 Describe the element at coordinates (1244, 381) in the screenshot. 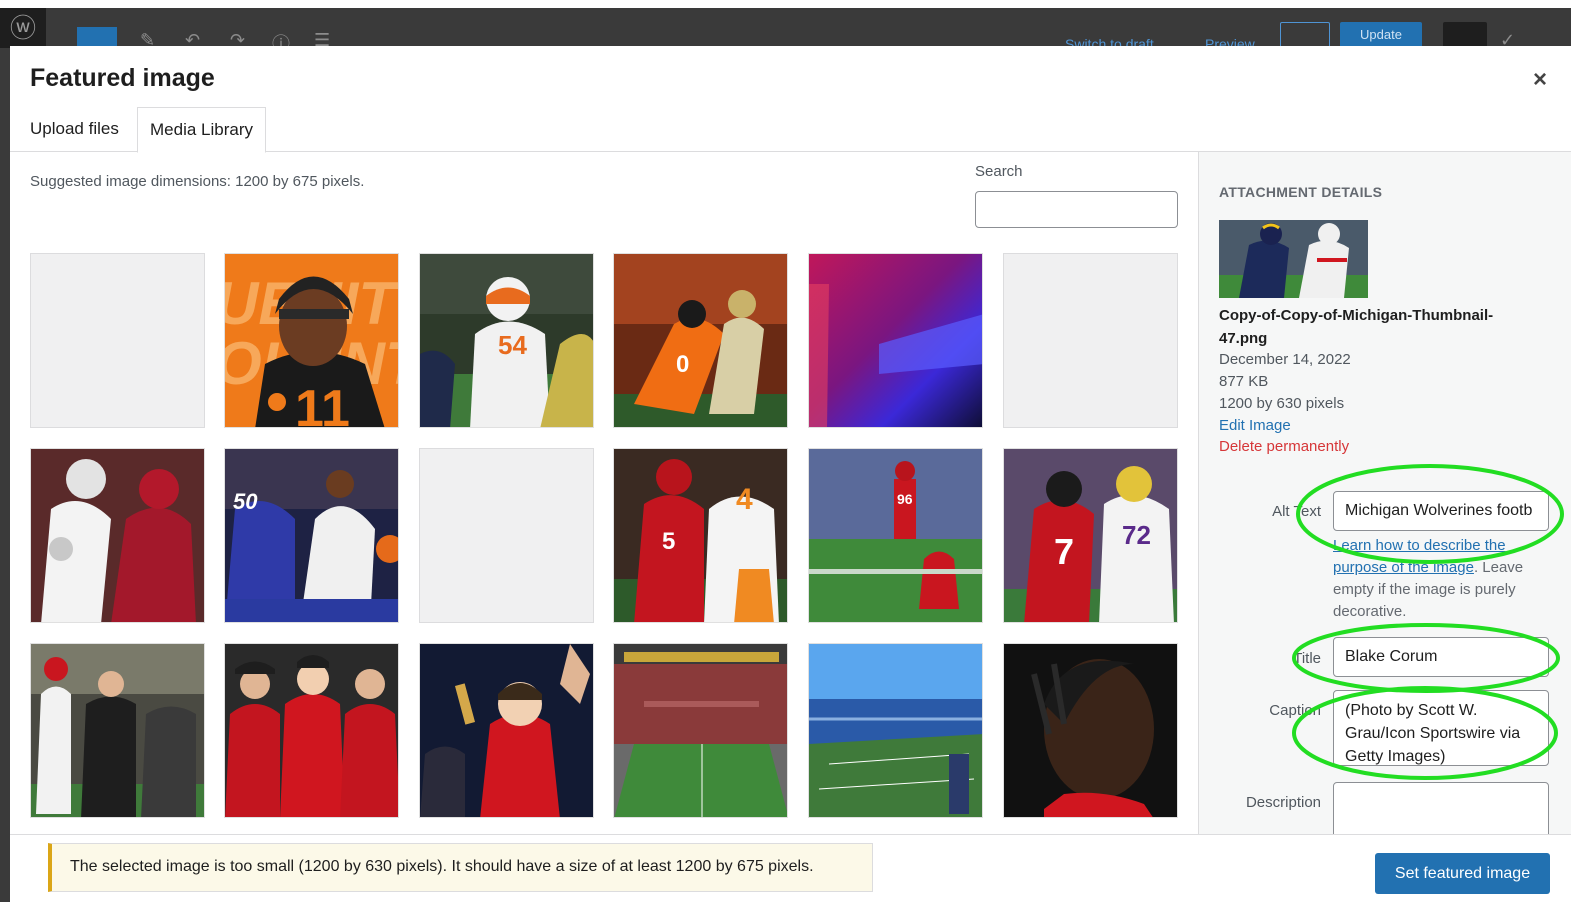

I see `attachment-size: 877 KB` at that location.